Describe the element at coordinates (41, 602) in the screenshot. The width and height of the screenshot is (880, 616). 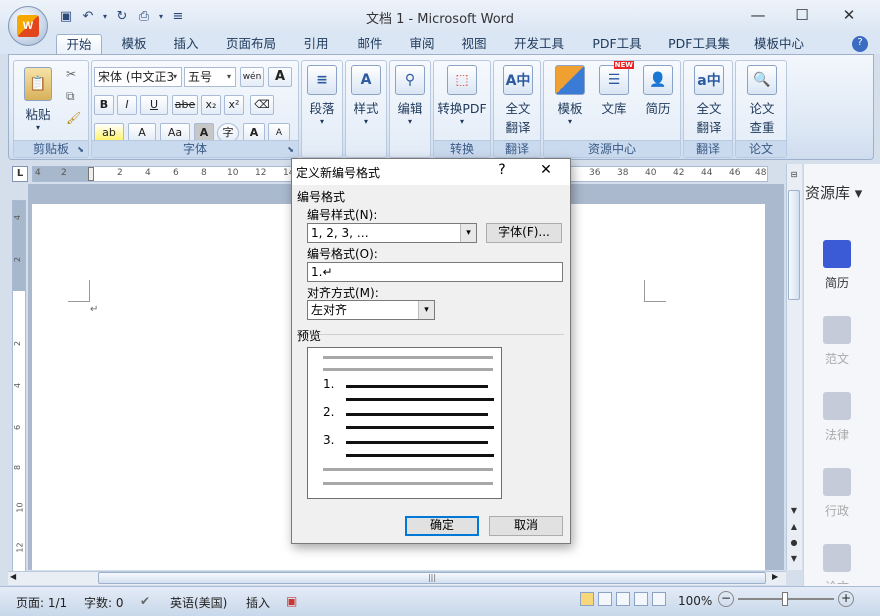
I see `page-count: 页面: 1/1` at that location.